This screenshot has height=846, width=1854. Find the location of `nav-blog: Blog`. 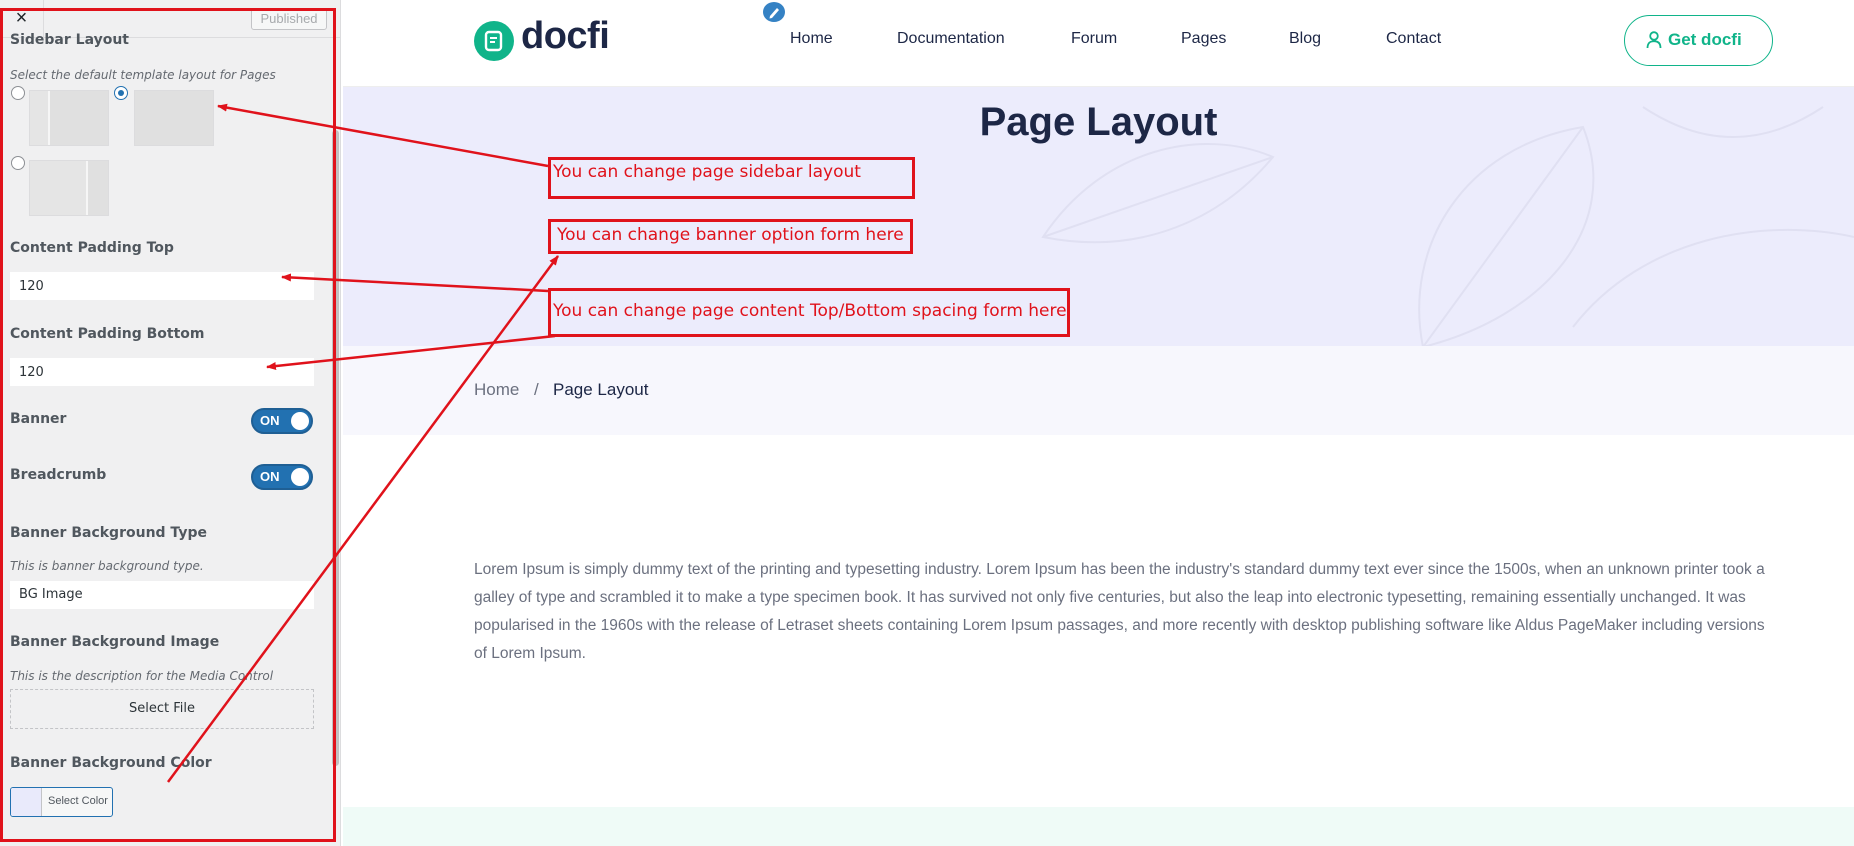

nav-blog: Blog is located at coordinates (1305, 39).